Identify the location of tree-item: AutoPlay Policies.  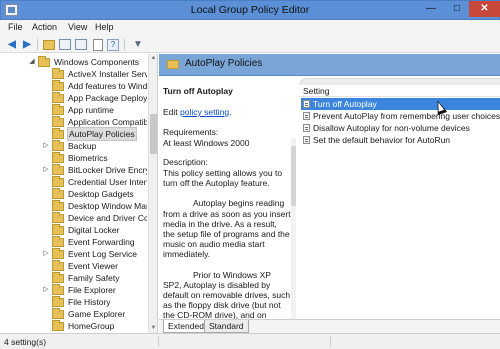
(74, 134).